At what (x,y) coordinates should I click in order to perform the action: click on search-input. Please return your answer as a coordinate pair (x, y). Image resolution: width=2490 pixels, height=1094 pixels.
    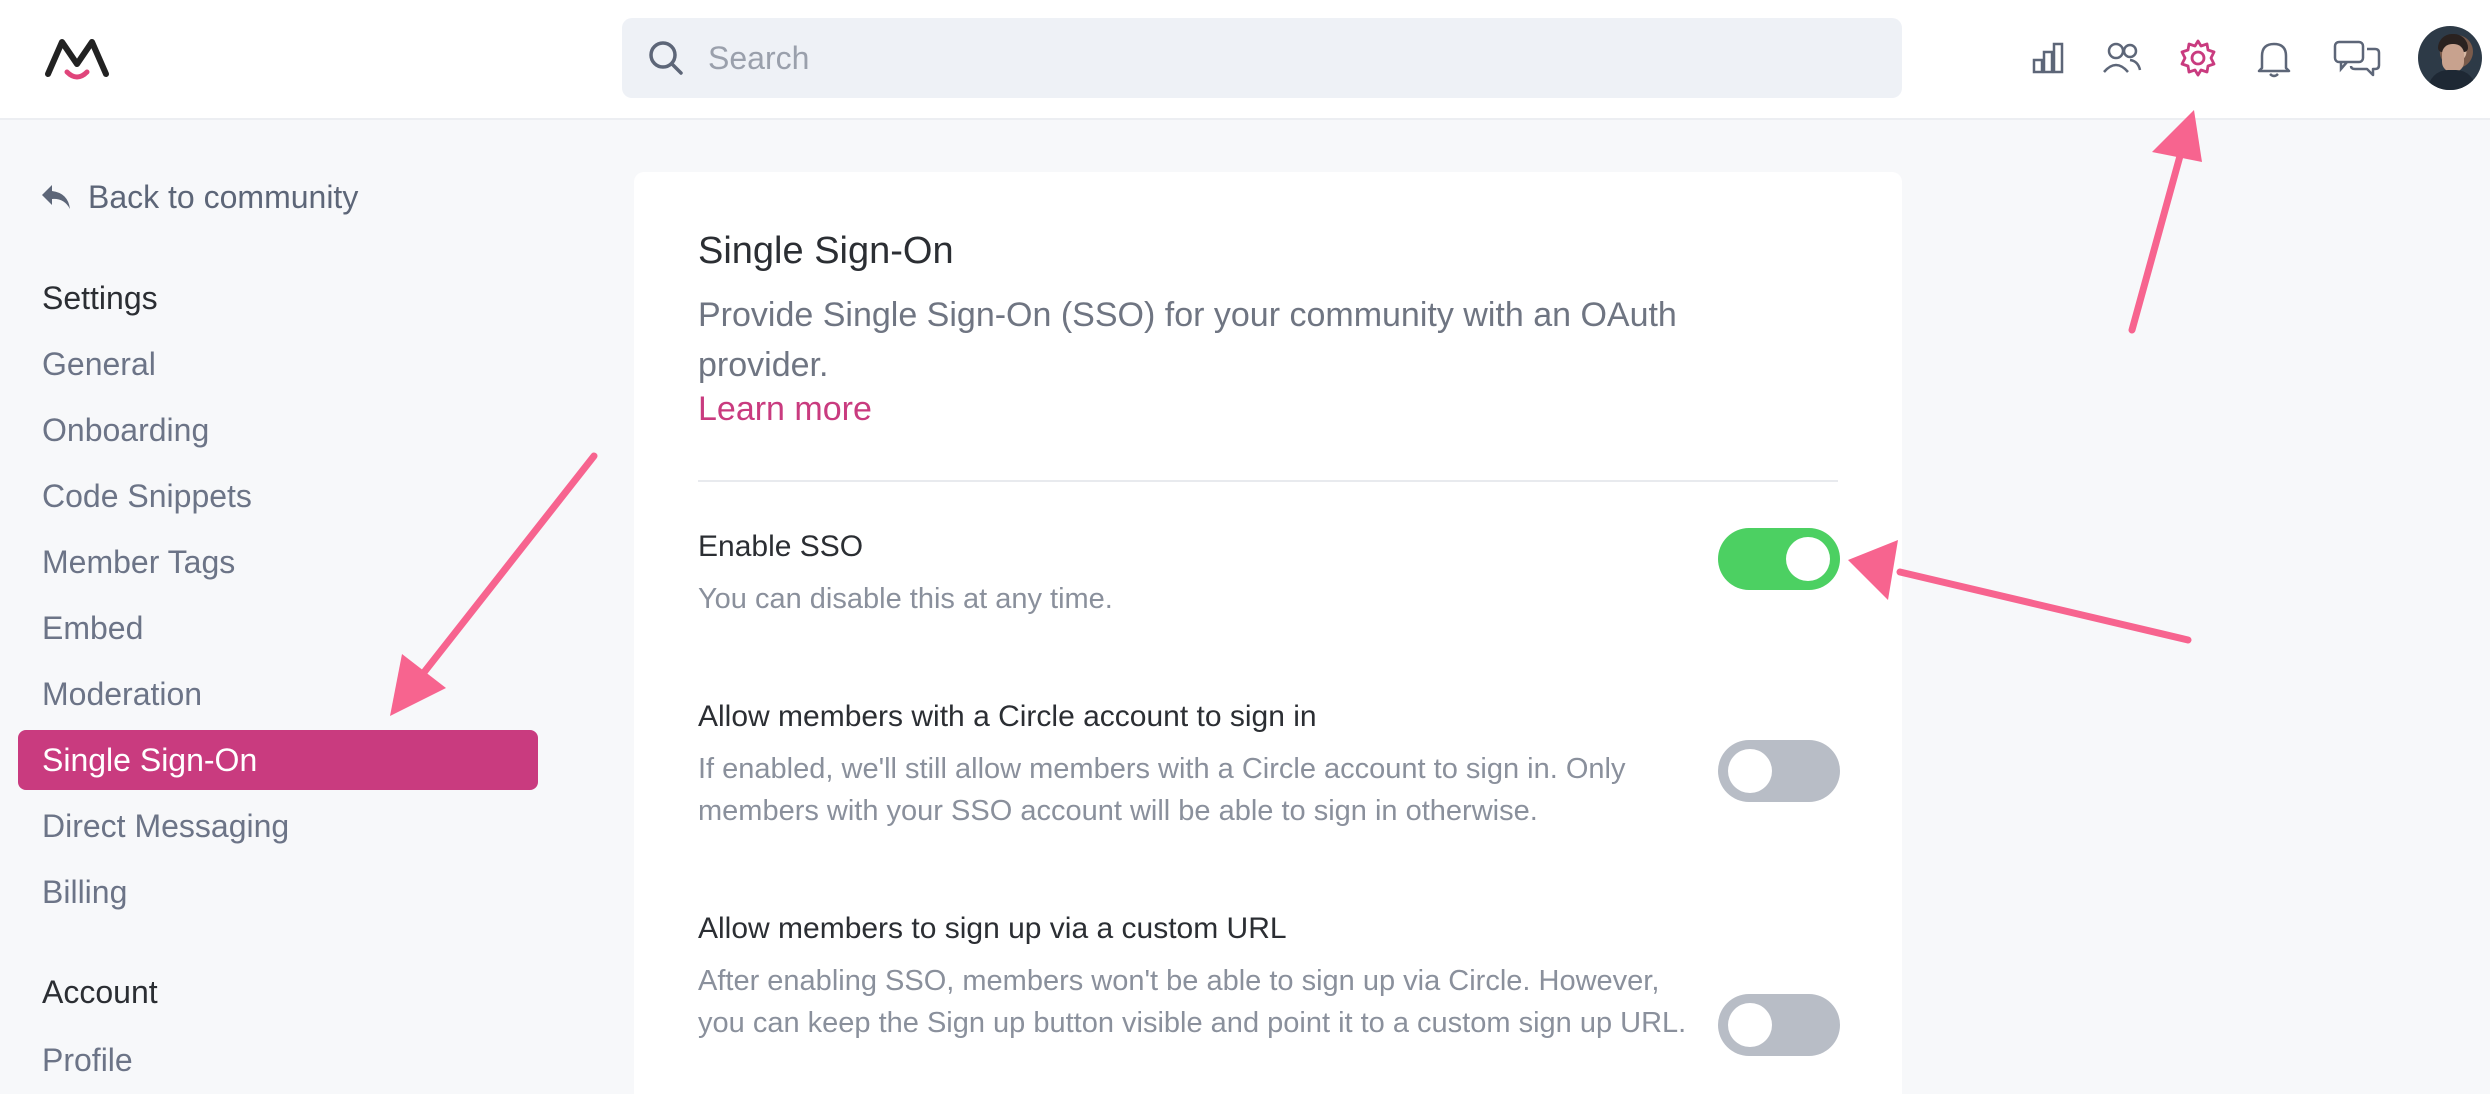
    Looking at the image, I should click on (1258, 58).